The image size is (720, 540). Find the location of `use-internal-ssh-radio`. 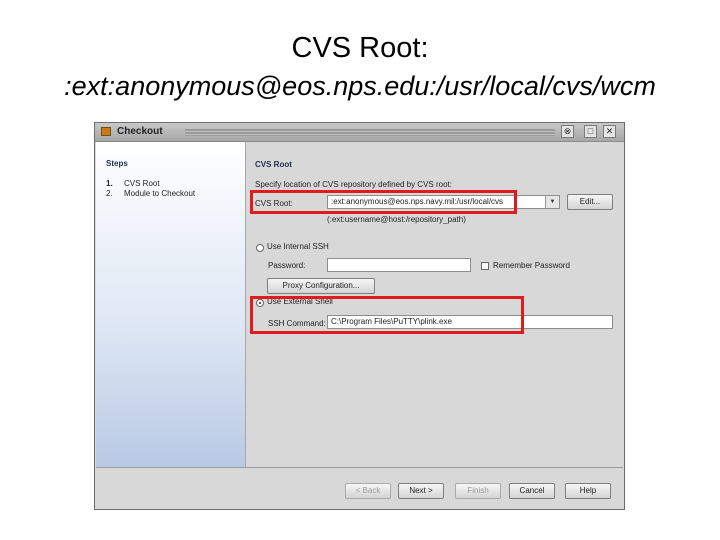

use-internal-ssh-radio is located at coordinates (260, 248).